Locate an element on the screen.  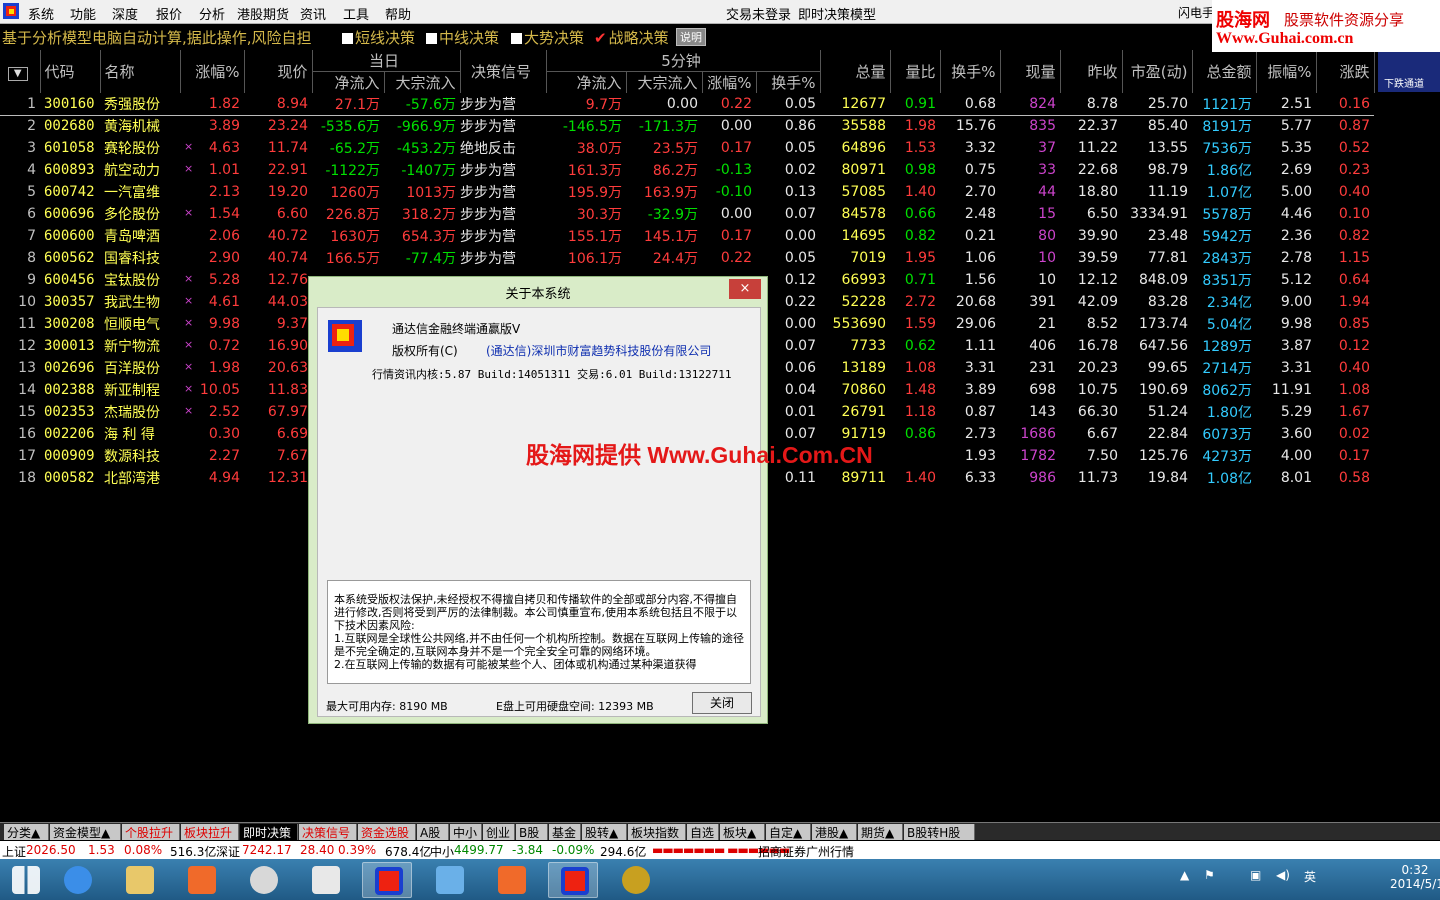
header-signal: 决策信号 is located at coordinates (503, 71).